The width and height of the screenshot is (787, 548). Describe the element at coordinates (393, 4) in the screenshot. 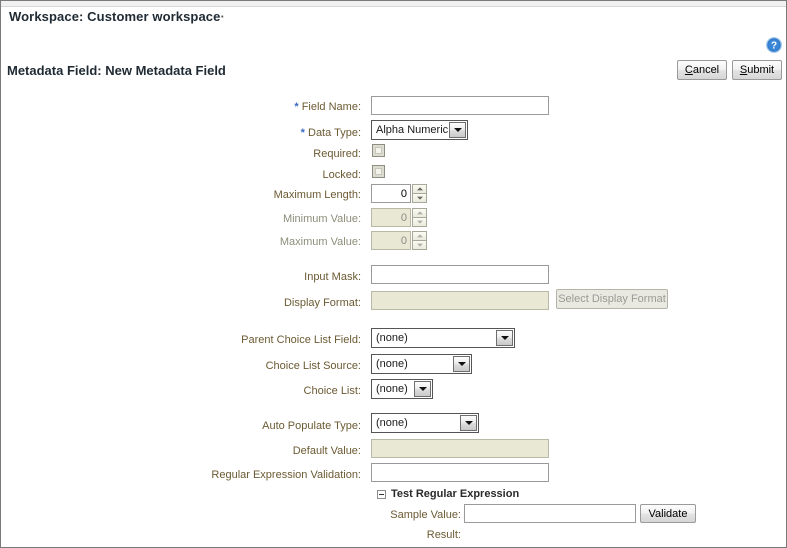

I see `top-strip` at that location.